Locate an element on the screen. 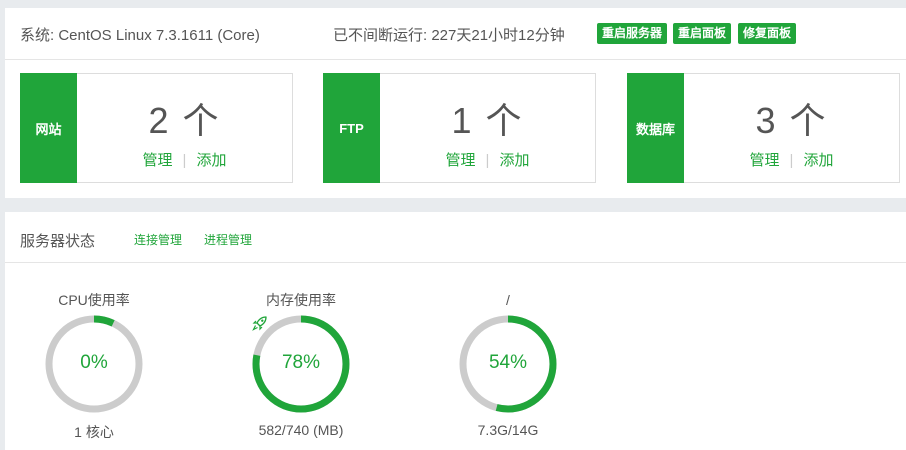  website-card: 网站 2 个 管理 | 添加 is located at coordinates (156, 128).